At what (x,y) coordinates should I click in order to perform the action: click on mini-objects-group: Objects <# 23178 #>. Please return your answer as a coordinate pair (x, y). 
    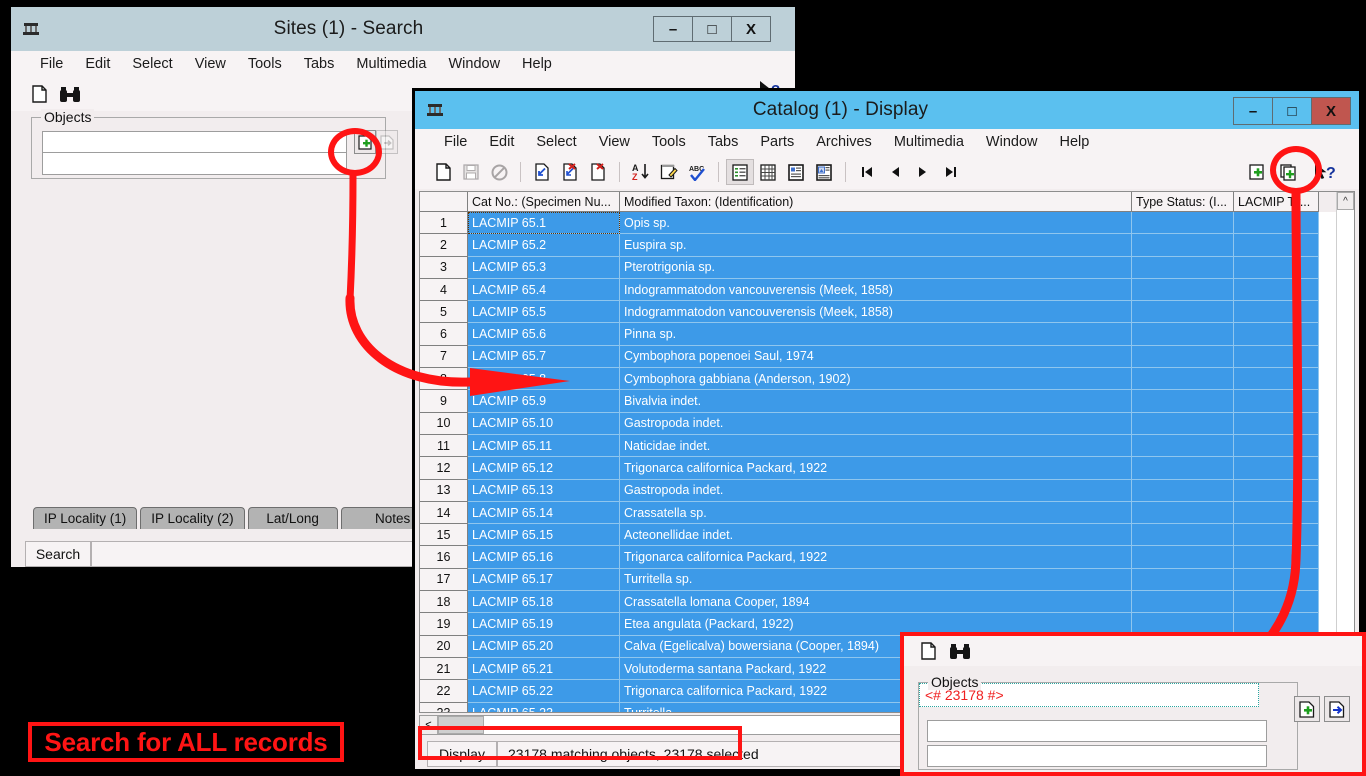
    Looking at the image, I should click on (1108, 722).